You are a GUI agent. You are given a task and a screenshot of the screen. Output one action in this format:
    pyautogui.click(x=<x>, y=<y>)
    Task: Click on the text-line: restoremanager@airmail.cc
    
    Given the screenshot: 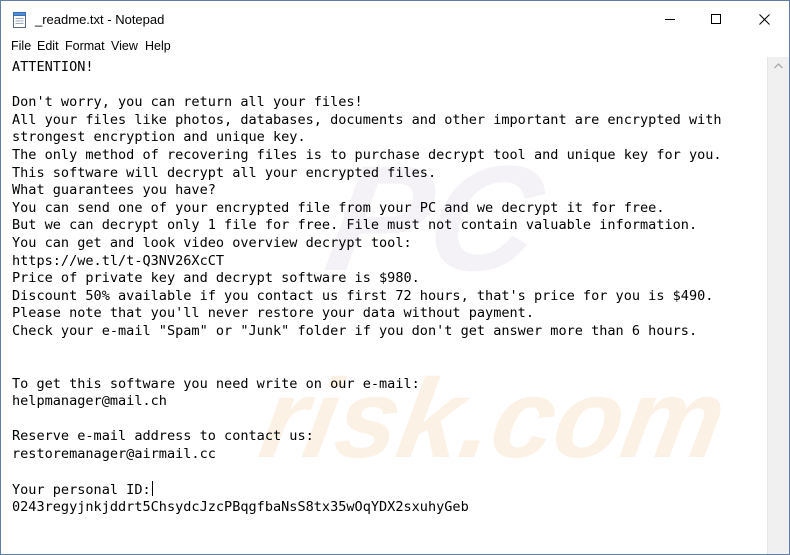 What is the action you would take?
    pyautogui.click(x=114, y=454)
    